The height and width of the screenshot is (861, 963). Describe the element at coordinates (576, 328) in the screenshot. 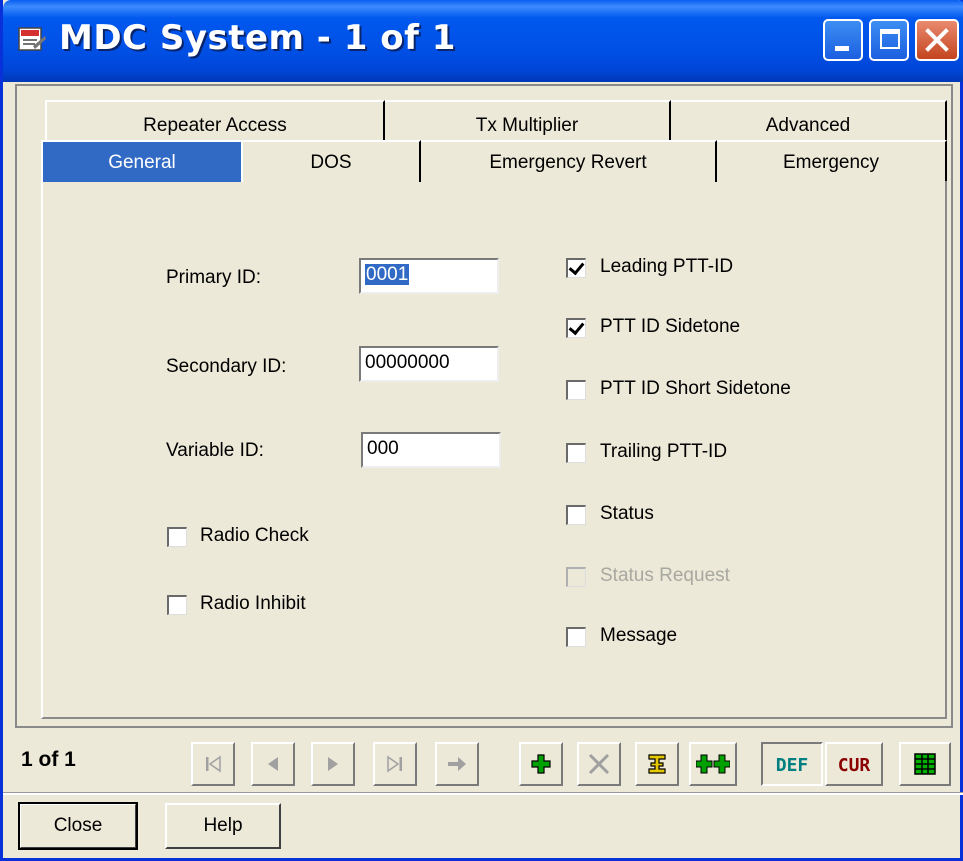

I see `ptt-id-sidetone-checkbox` at that location.